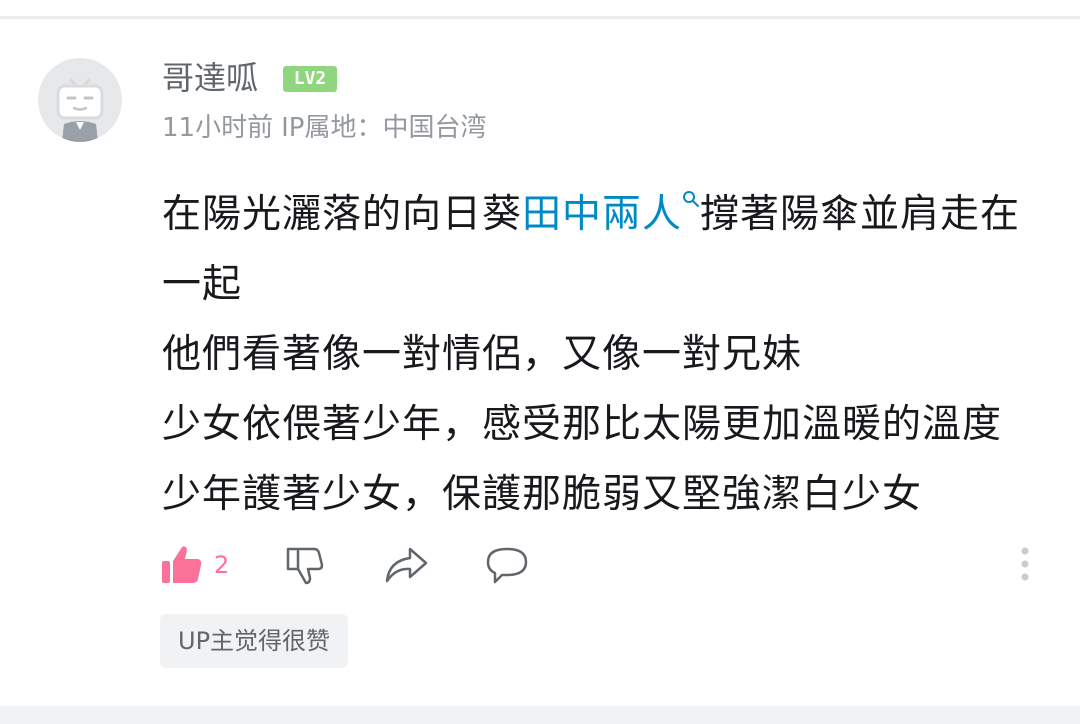 This screenshot has width=1080, height=724. I want to click on more-options-button, so click(1025, 565).